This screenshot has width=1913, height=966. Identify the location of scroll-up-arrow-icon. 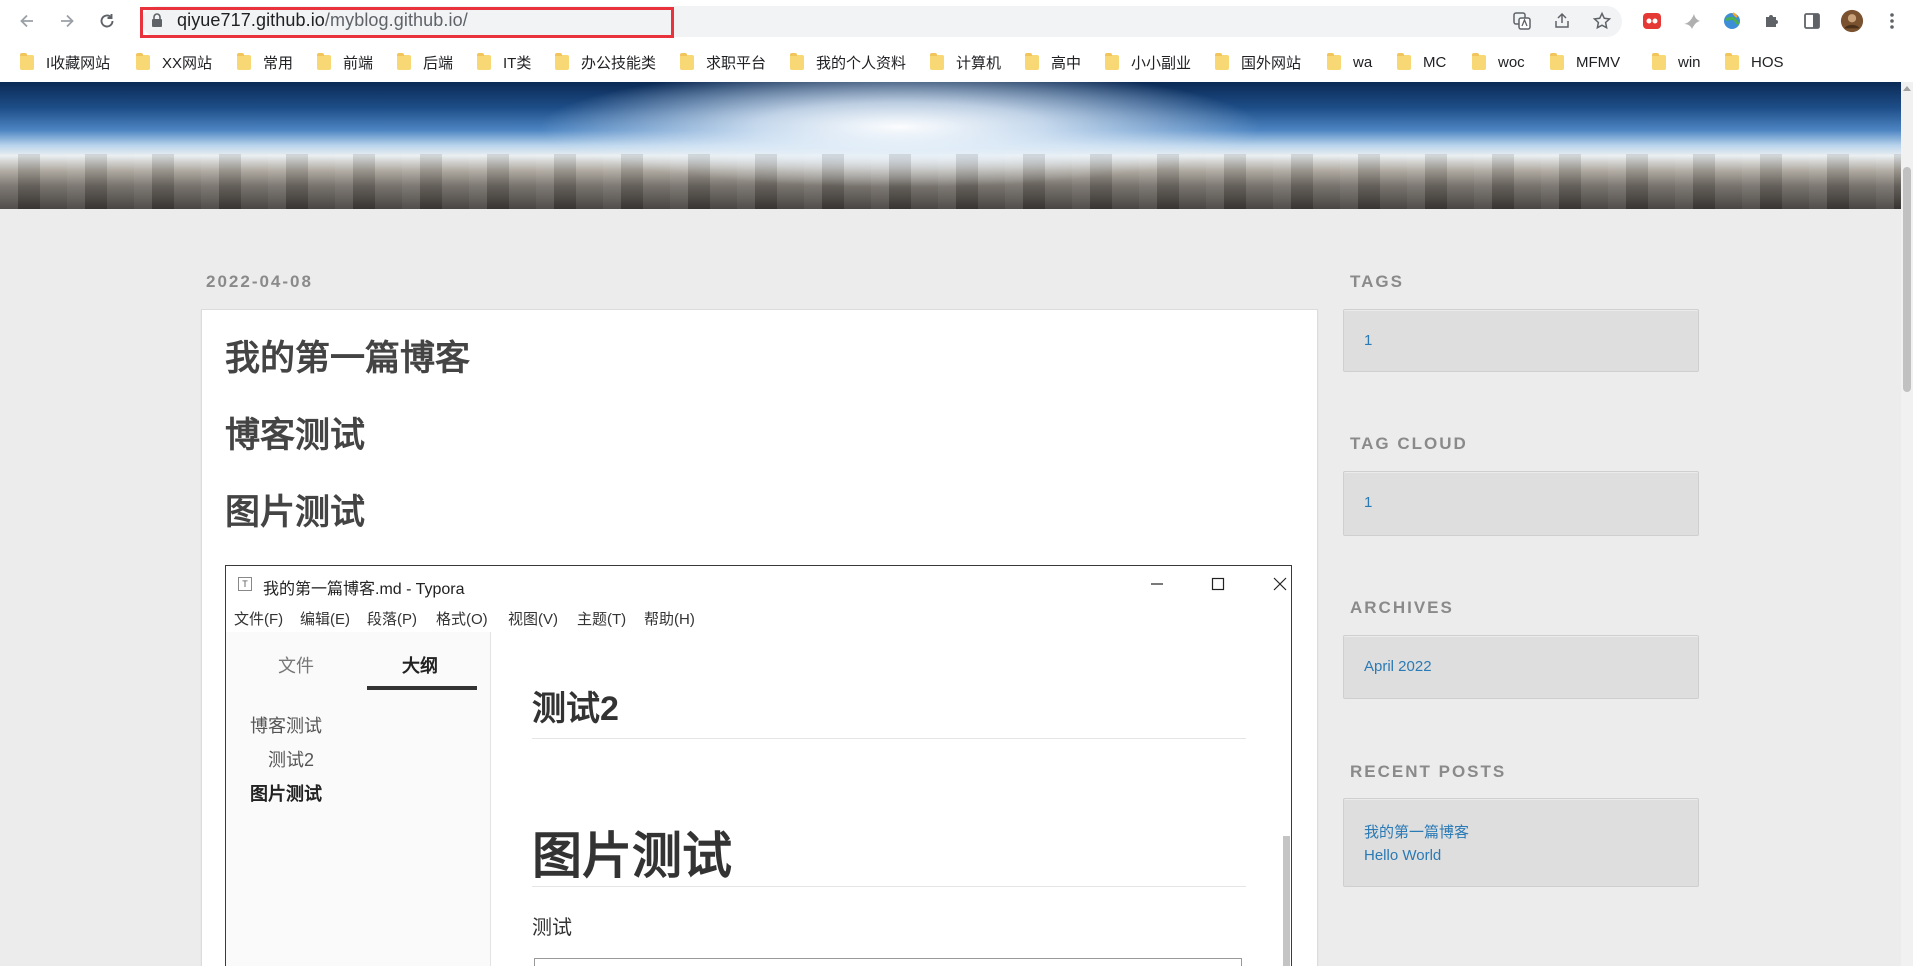
(1907, 88).